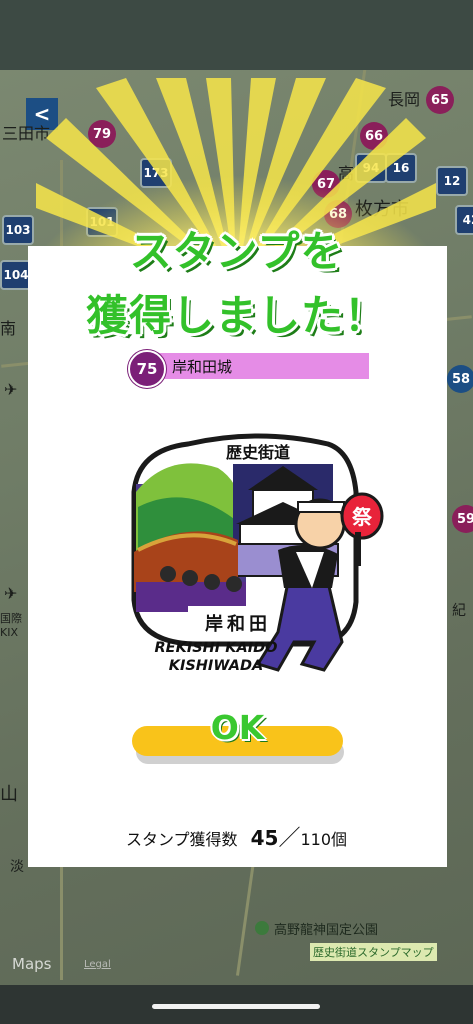 Image resolution: width=473 pixels, height=1024 pixels. Describe the element at coordinates (236, 35) in the screenshot. I see `status-bar` at that location.